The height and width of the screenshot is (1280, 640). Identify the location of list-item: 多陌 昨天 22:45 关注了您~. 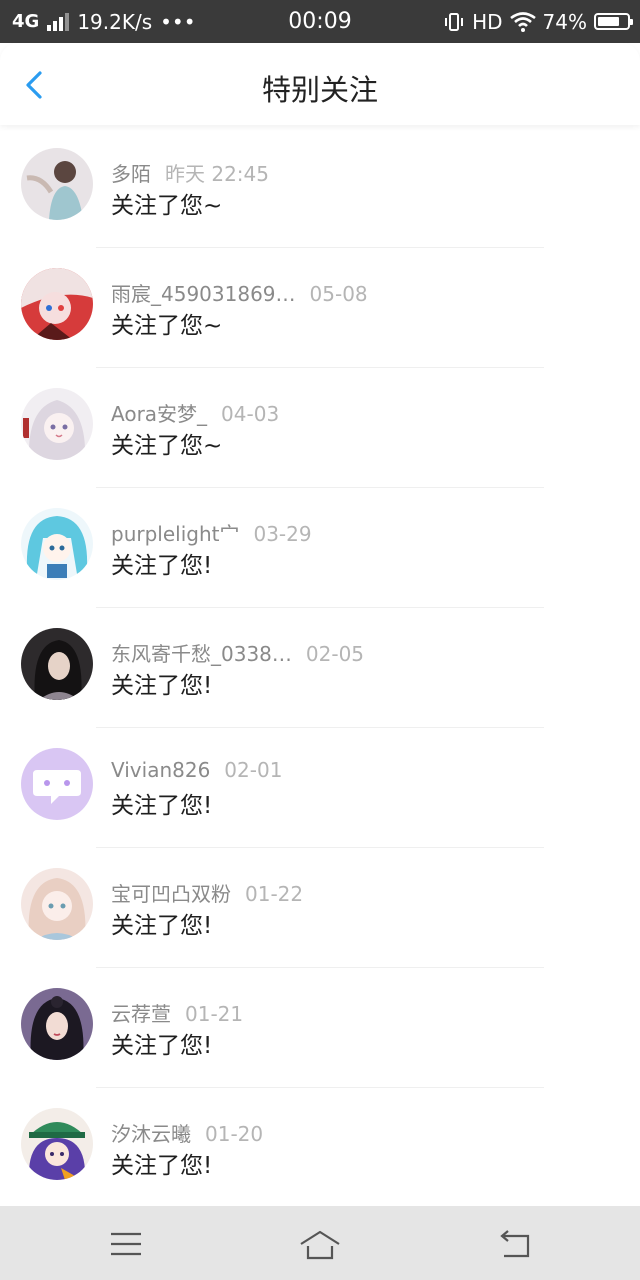
(320, 188).